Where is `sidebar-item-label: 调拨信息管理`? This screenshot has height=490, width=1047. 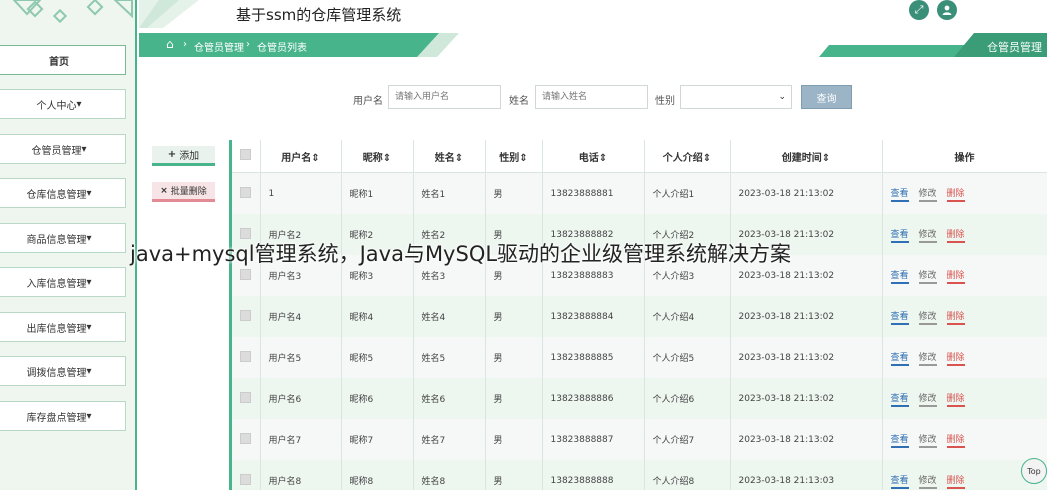
sidebar-item-label: 调拨信息管理 is located at coordinates (56, 373).